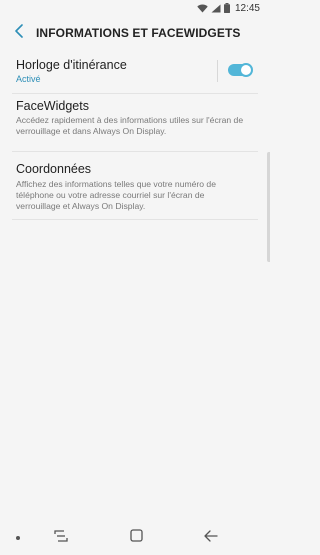 The width and height of the screenshot is (320, 555). Describe the element at coordinates (135, 8) in the screenshot. I see `status-bar: 12:45` at that location.